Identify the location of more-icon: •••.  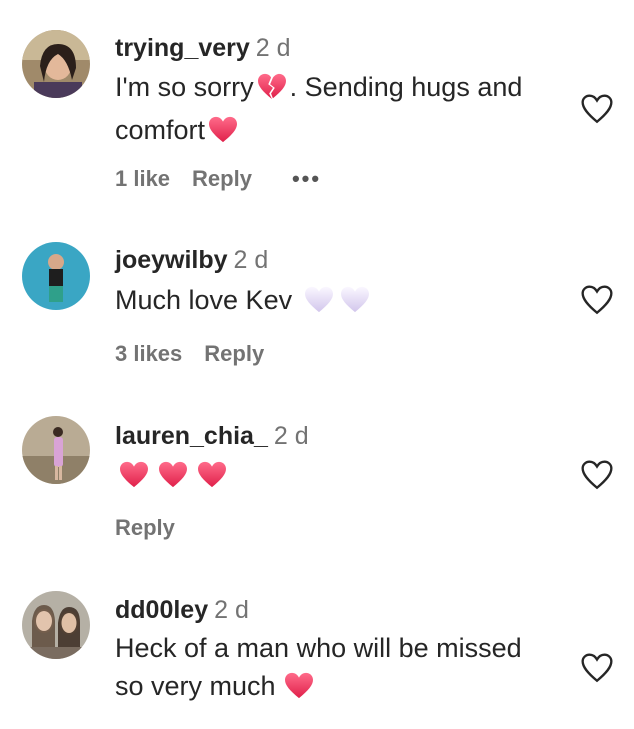
(306, 178).